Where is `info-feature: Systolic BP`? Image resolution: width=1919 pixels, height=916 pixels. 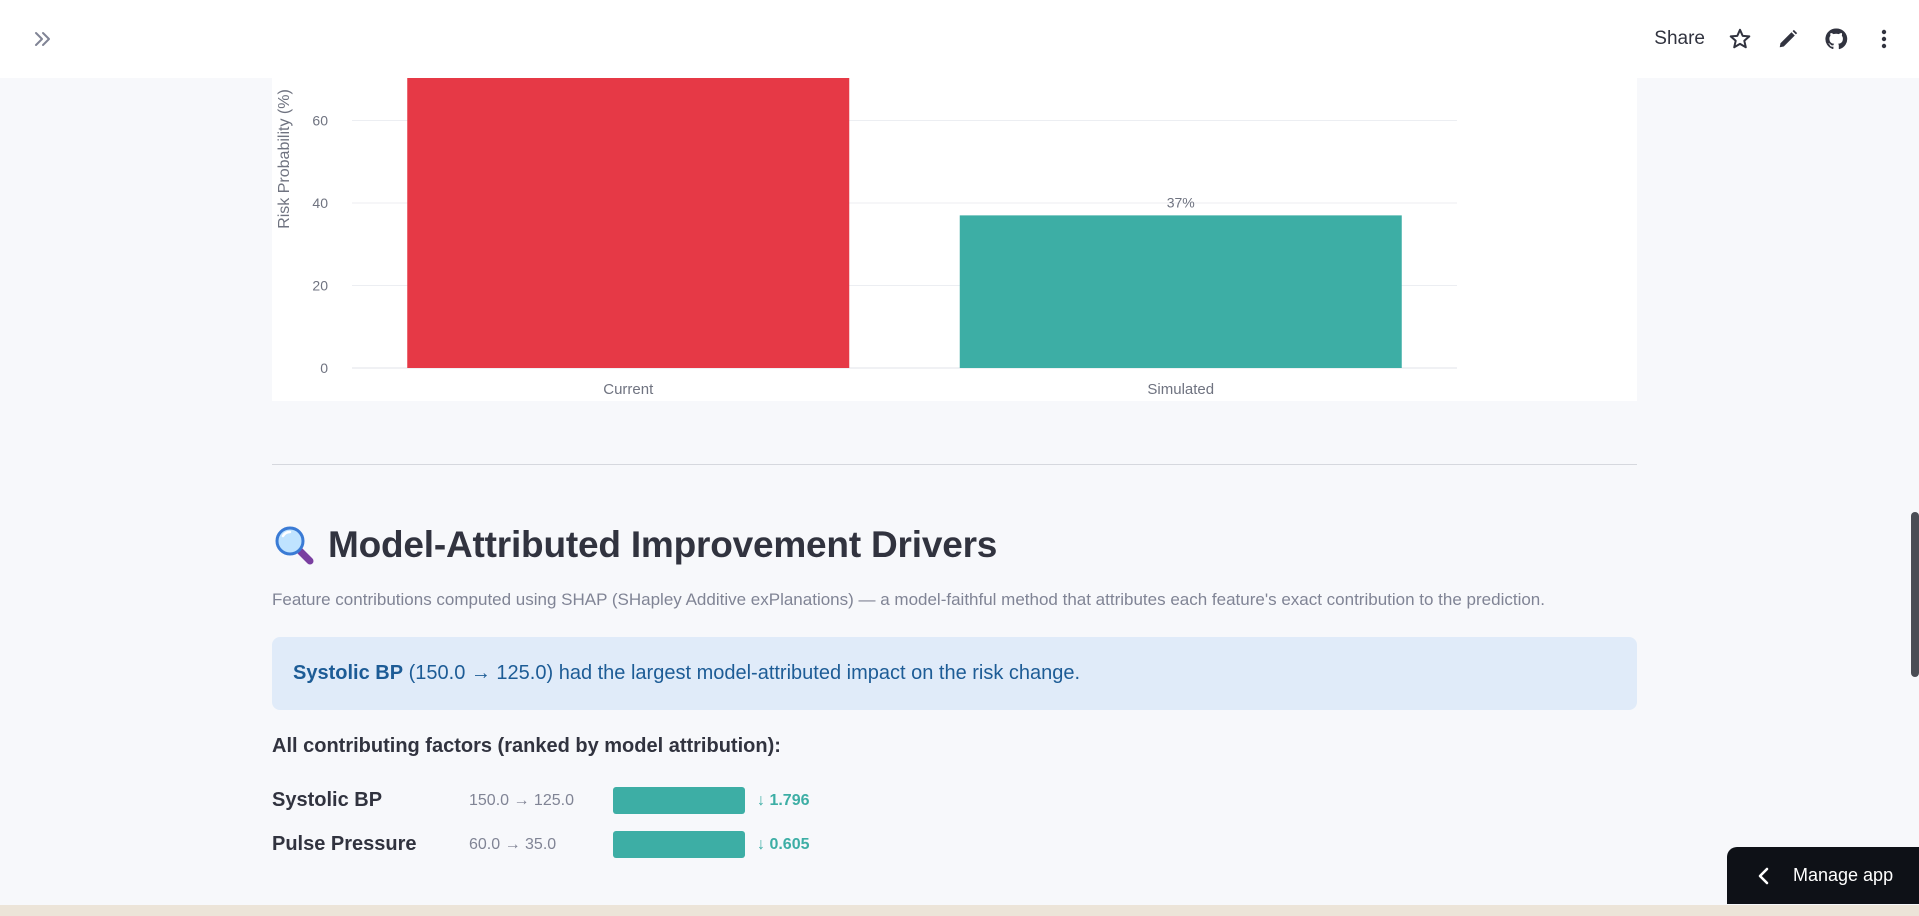 info-feature: Systolic BP is located at coordinates (348, 673).